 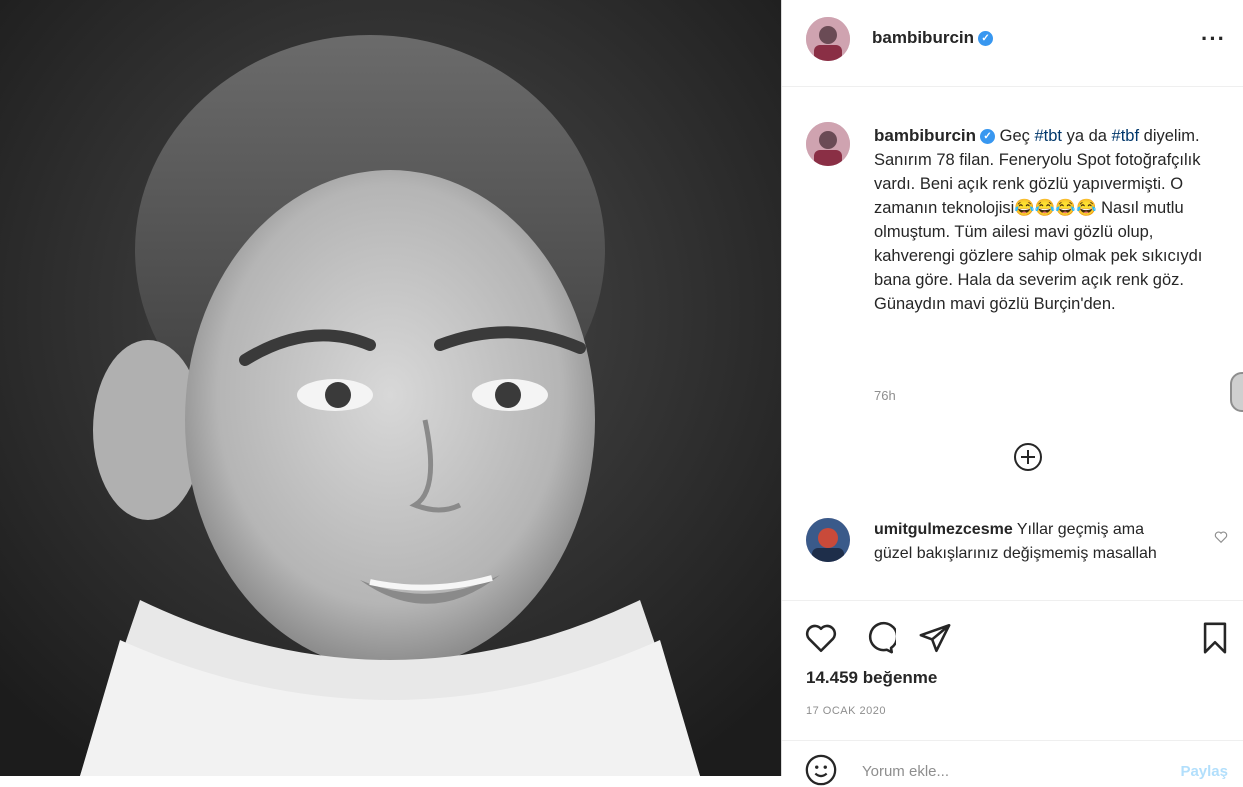 What do you see at coordinates (1087, 136) in the screenshot?
I see `caption-text: ya da` at bounding box center [1087, 136].